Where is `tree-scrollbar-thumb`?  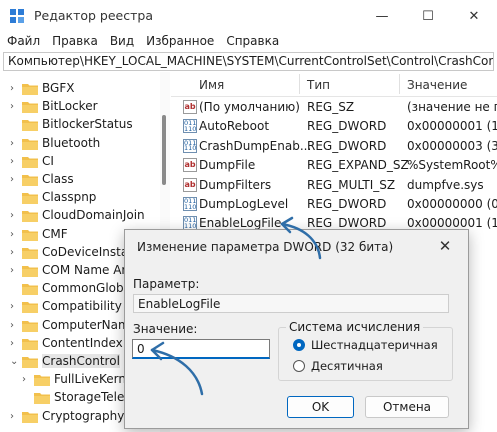 tree-scrollbar-thumb is located at coordinates (164, 150).